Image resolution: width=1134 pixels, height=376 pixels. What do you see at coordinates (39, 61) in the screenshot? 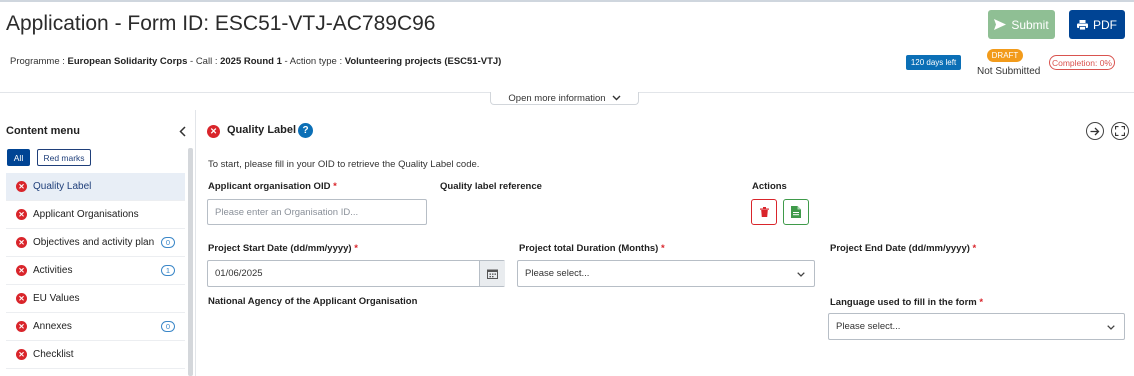
I see `programme-label: Programme :` at bounding box center [39, 61].